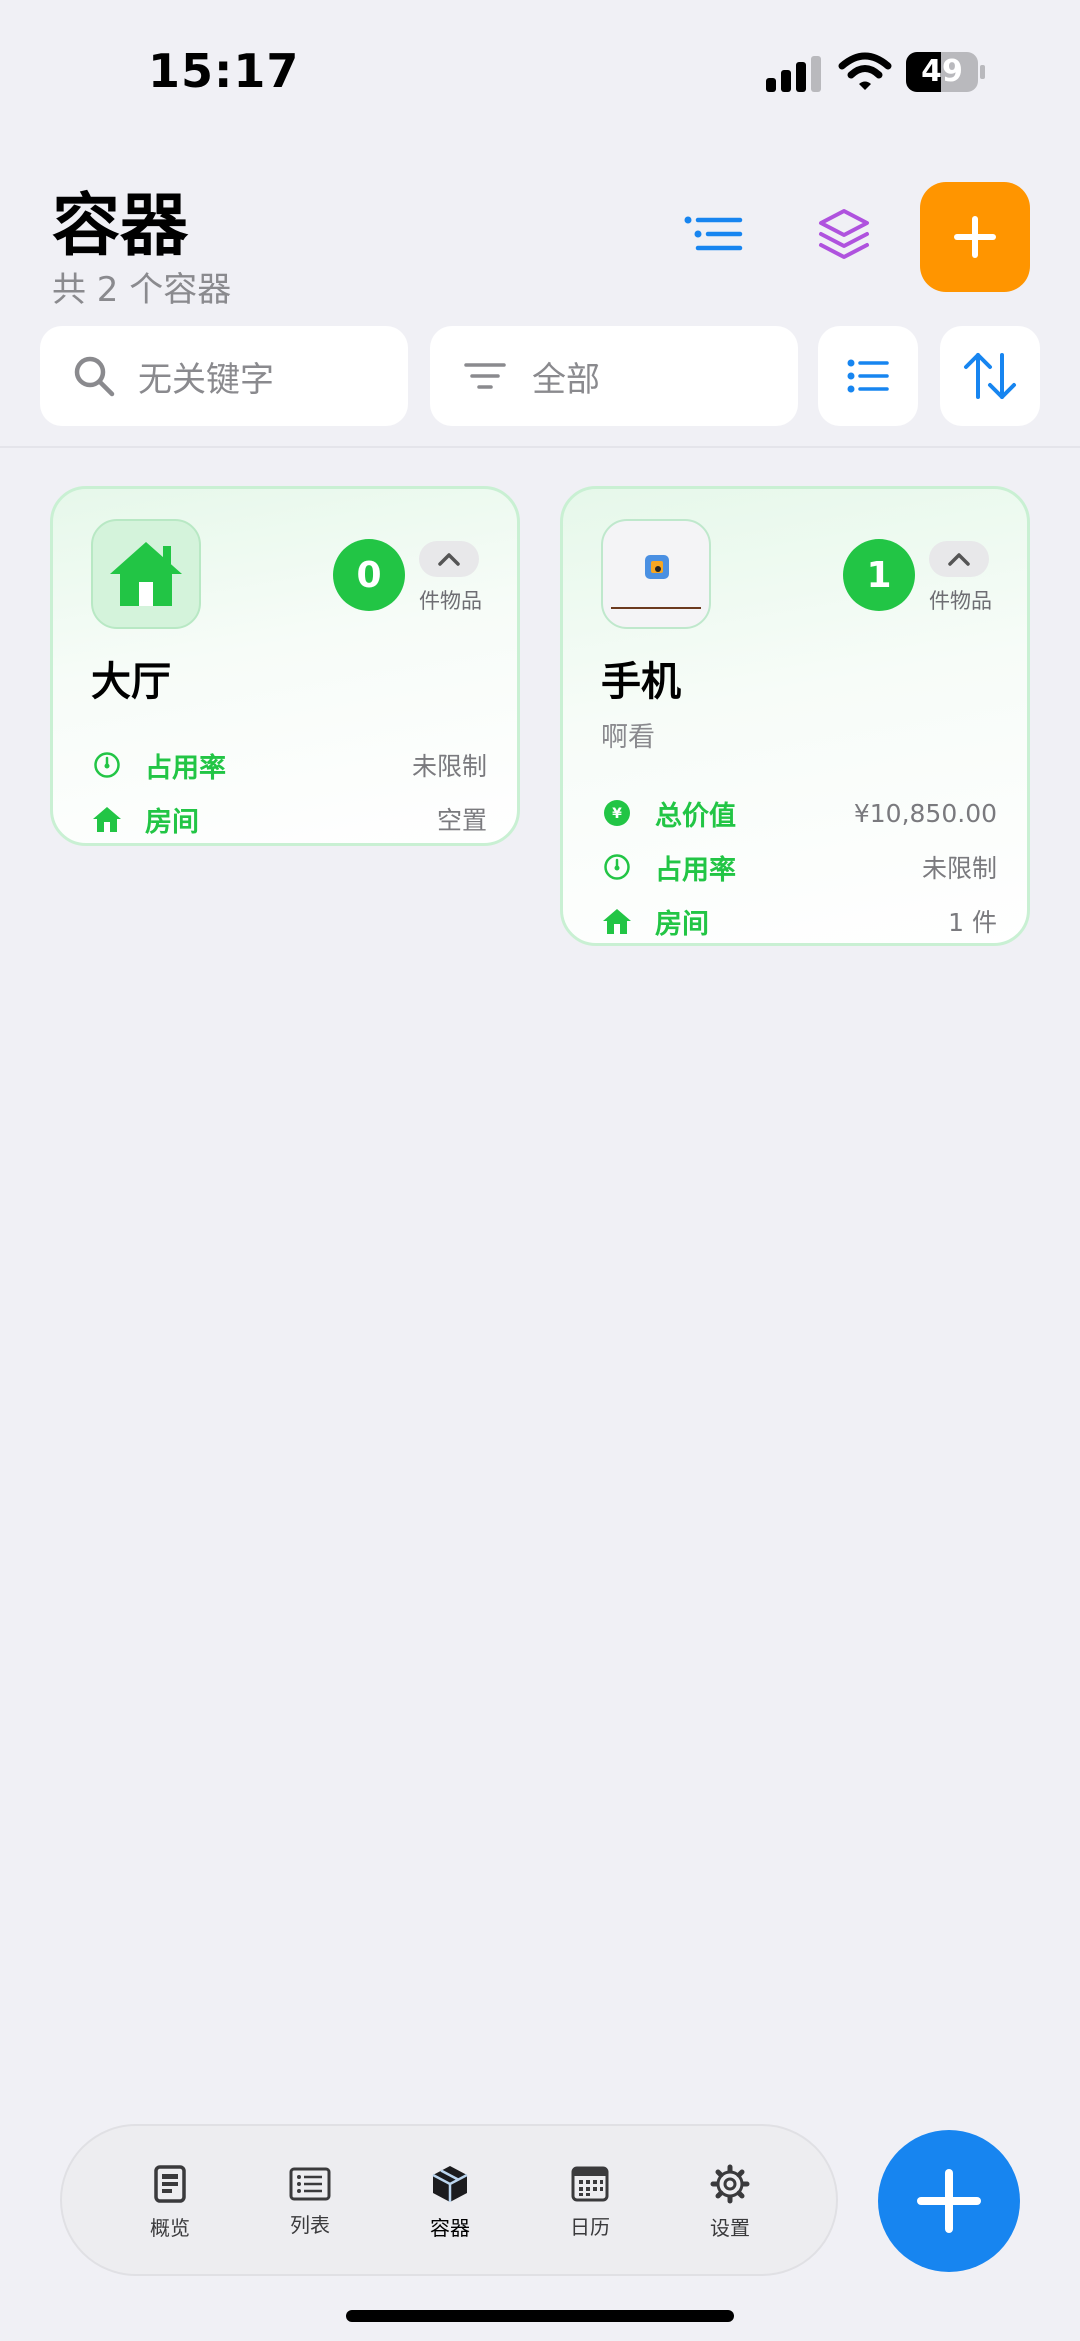 The image size is (1080, 2341). Describe the element at coordinates (590, 2226) in the screenshot. I see `tab-label: 日历` at that location.